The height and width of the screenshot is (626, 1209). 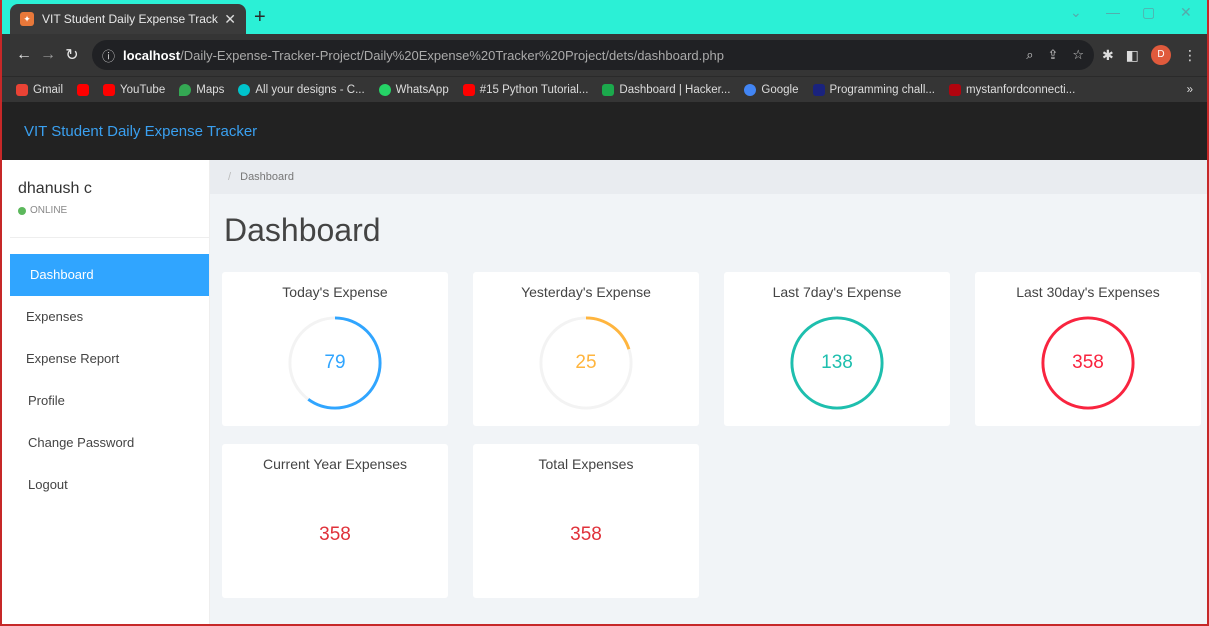 What do you see at coordinates (140, 131) in the screenshot?
I see `app-brand: VIT Student Daily Expense Tracker` at bounding box center [140, 131].